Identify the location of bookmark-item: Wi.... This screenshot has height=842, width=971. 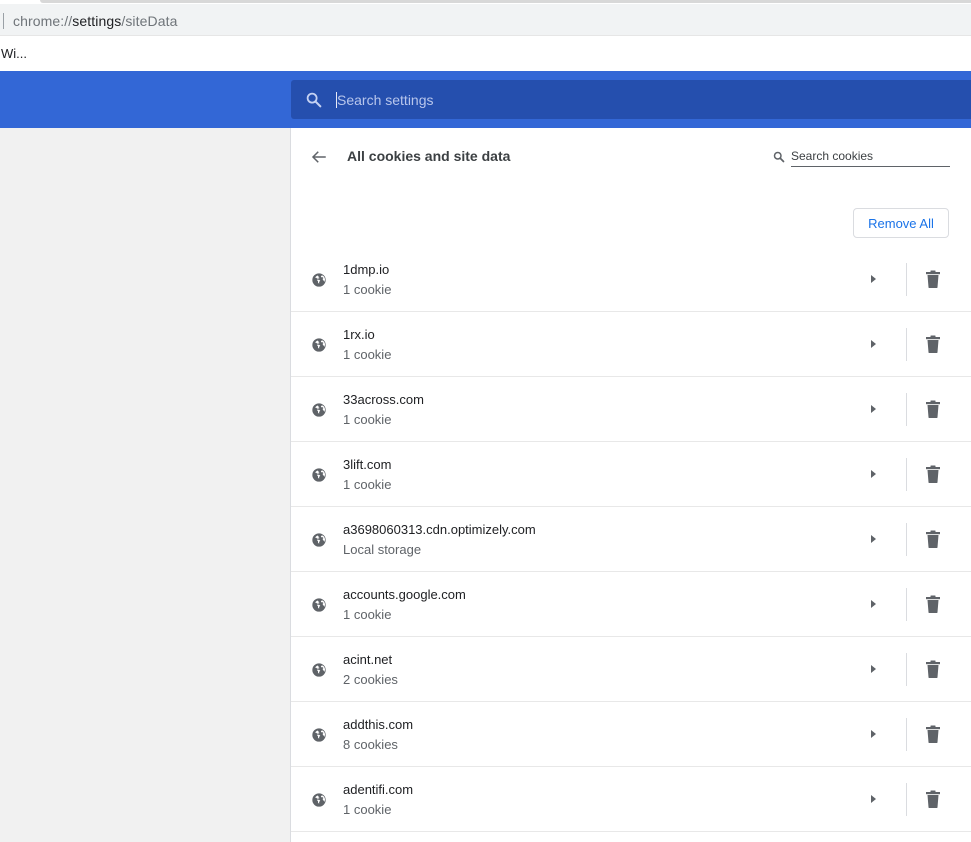
(14, 53).